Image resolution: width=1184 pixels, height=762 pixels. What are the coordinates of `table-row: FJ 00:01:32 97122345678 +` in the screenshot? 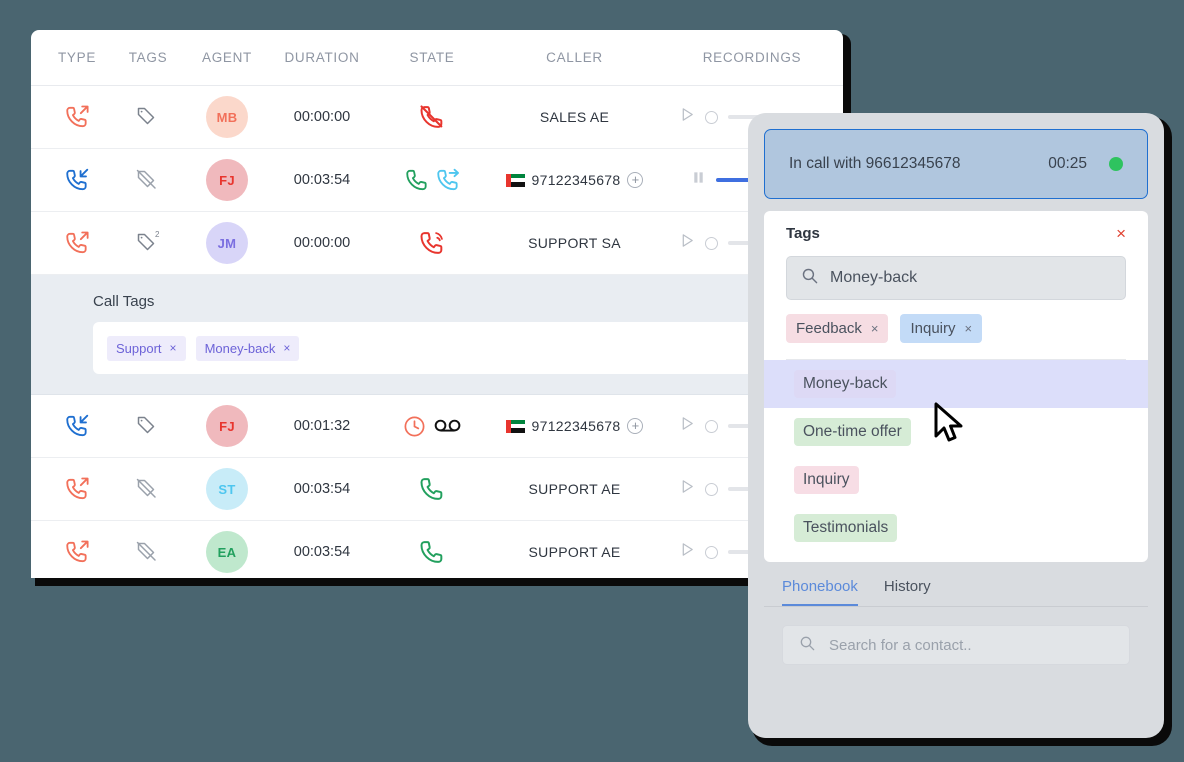 It's located at (437, 426).